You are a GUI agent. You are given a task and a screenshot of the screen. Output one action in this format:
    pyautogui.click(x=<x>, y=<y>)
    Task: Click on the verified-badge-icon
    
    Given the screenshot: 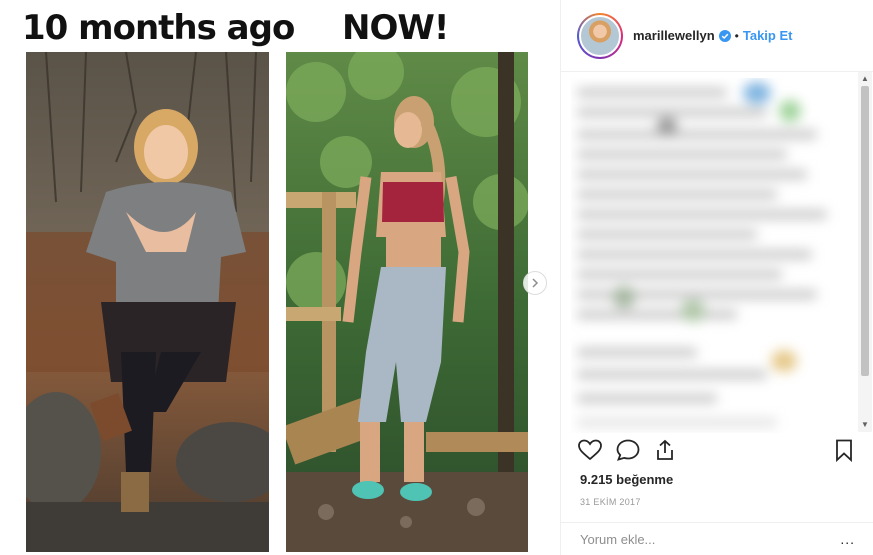 What is the action you would take?
    pyautogui.click(x=724, y=35)
    